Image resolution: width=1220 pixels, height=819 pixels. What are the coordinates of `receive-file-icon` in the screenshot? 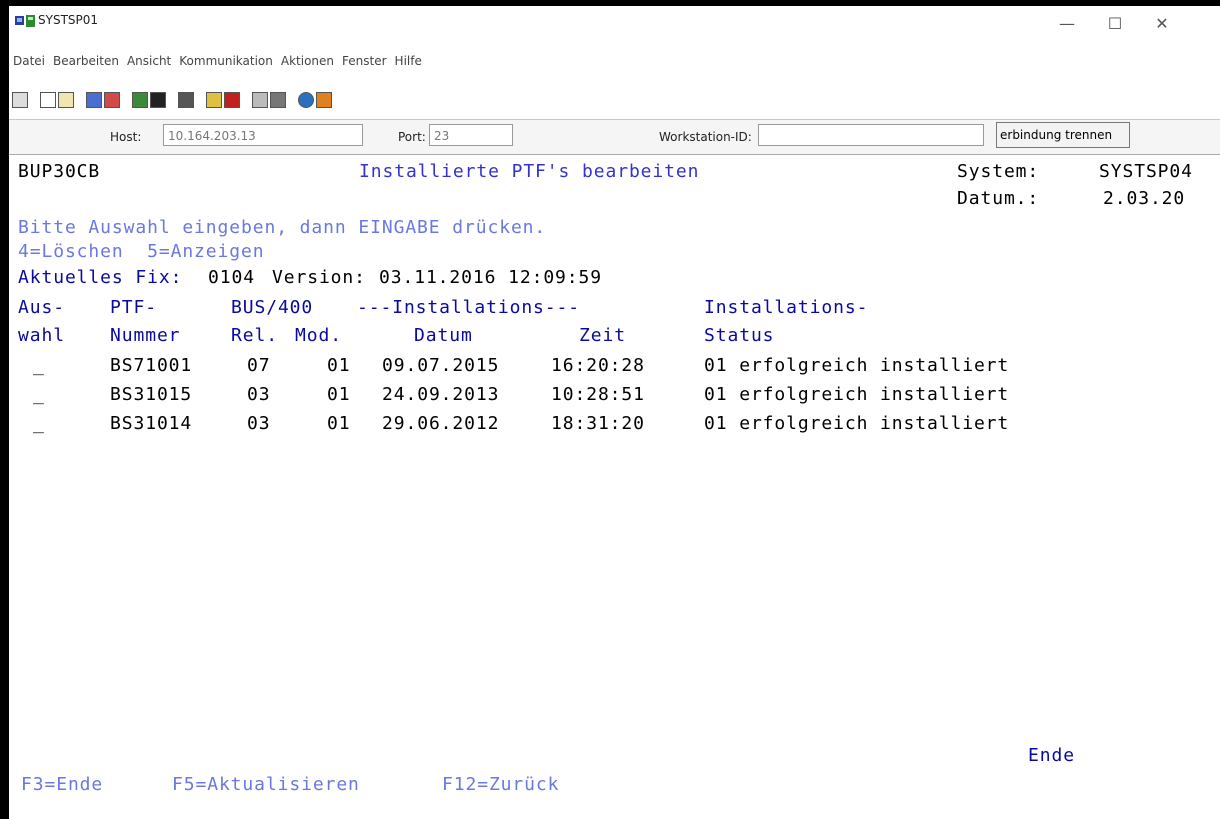 It's located at (112, 100).